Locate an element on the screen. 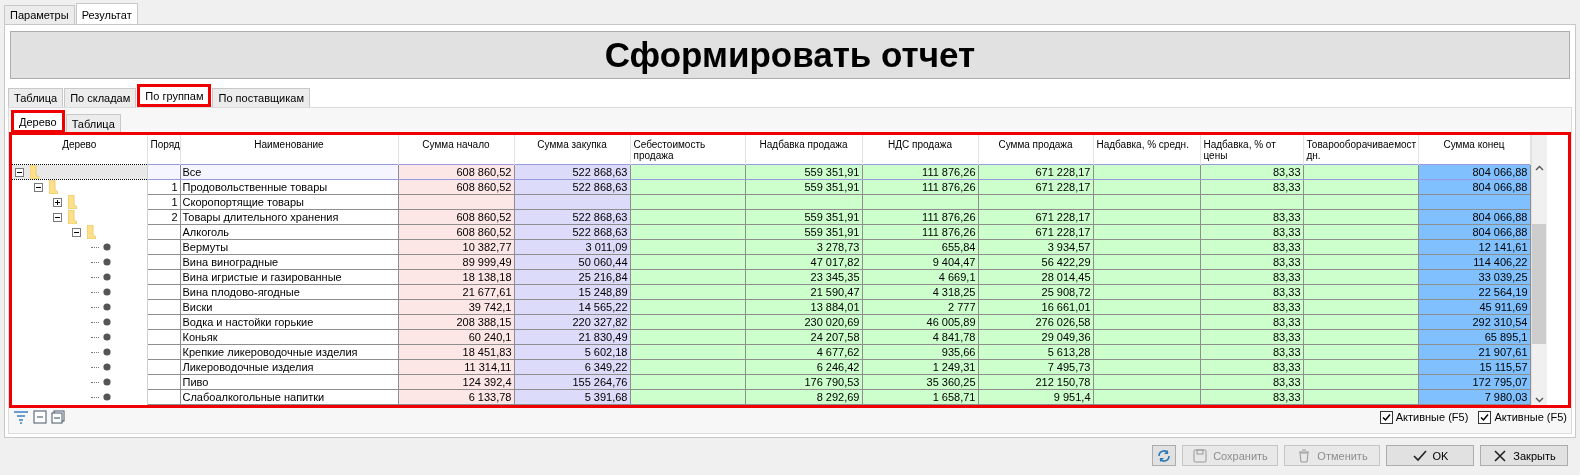 The width and height of the screenshot is (1580, 475). table-cell: Коньяк is located at coordinates (289, 337).